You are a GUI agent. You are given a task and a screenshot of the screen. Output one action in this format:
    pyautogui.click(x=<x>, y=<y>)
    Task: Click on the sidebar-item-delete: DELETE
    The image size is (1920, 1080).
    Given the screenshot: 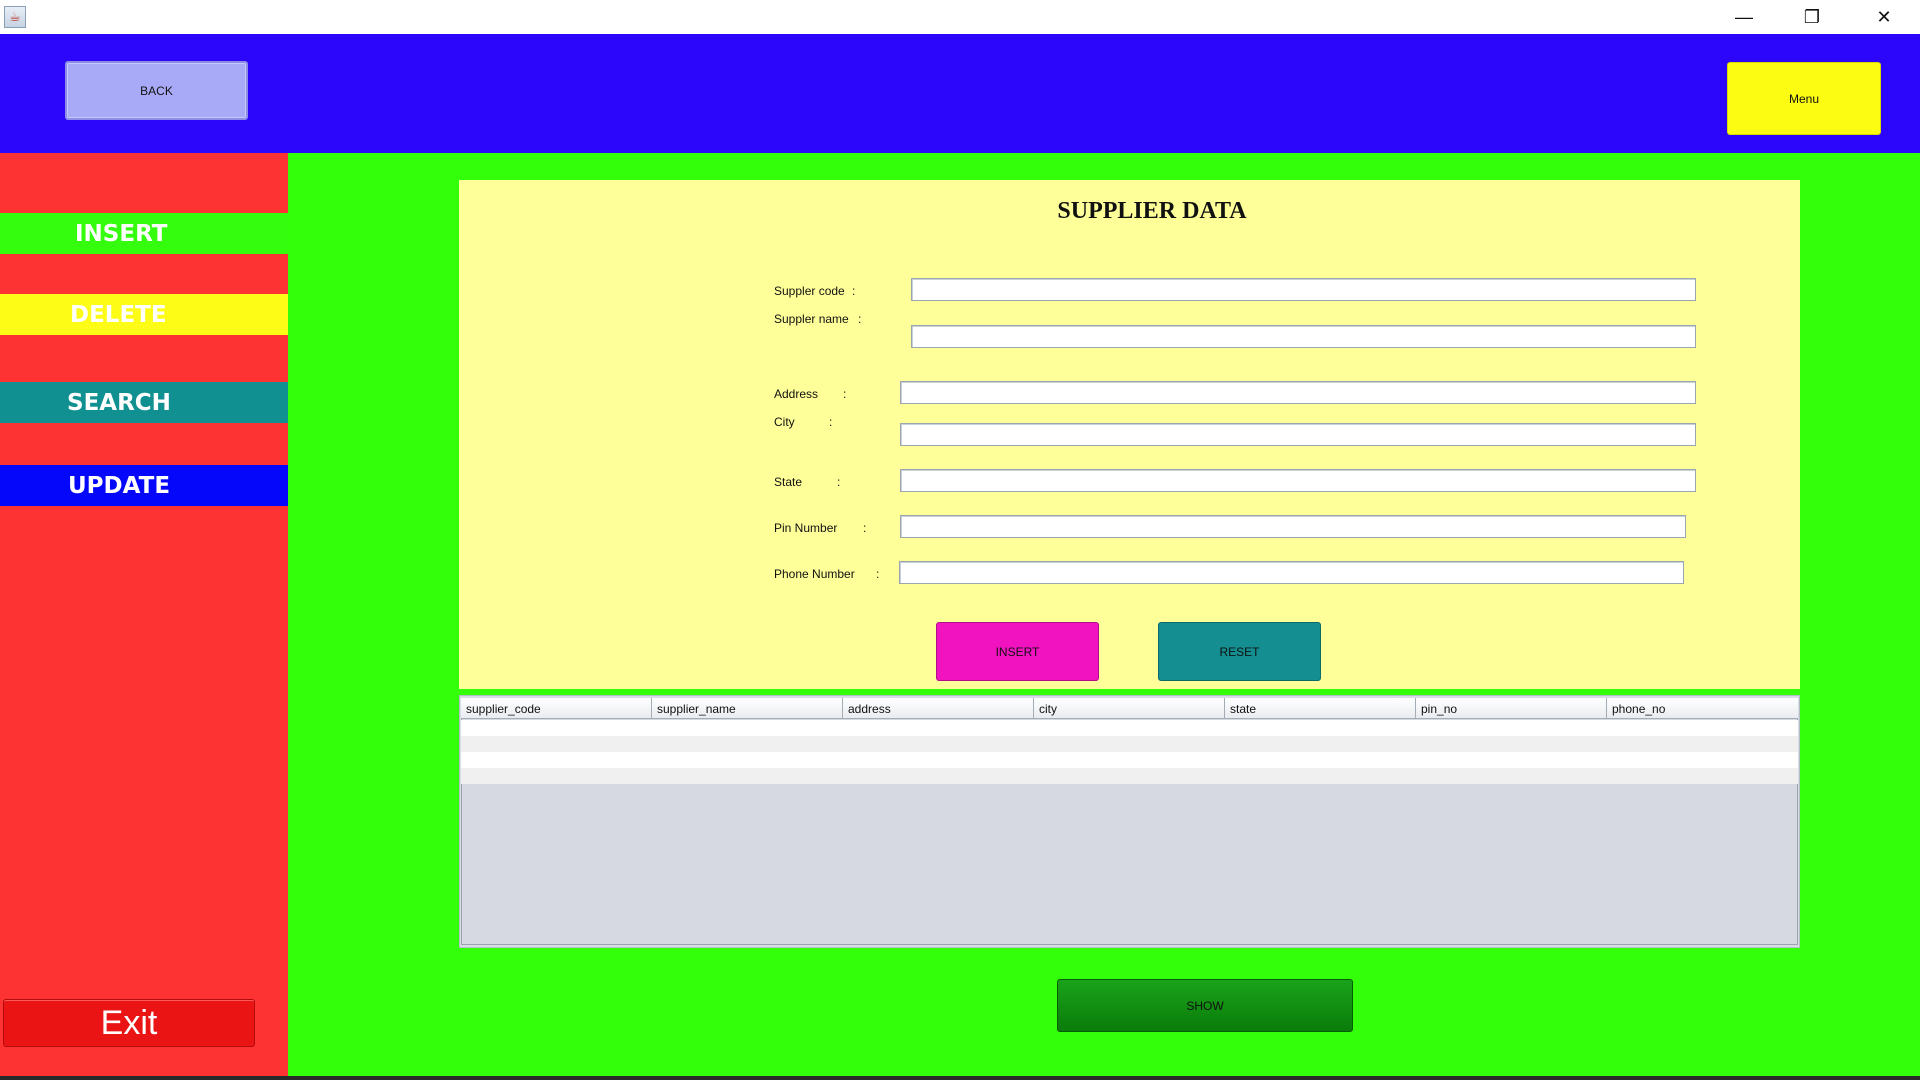 What is the action you would take?
    pyautogui.click(x=144, y=314)
    